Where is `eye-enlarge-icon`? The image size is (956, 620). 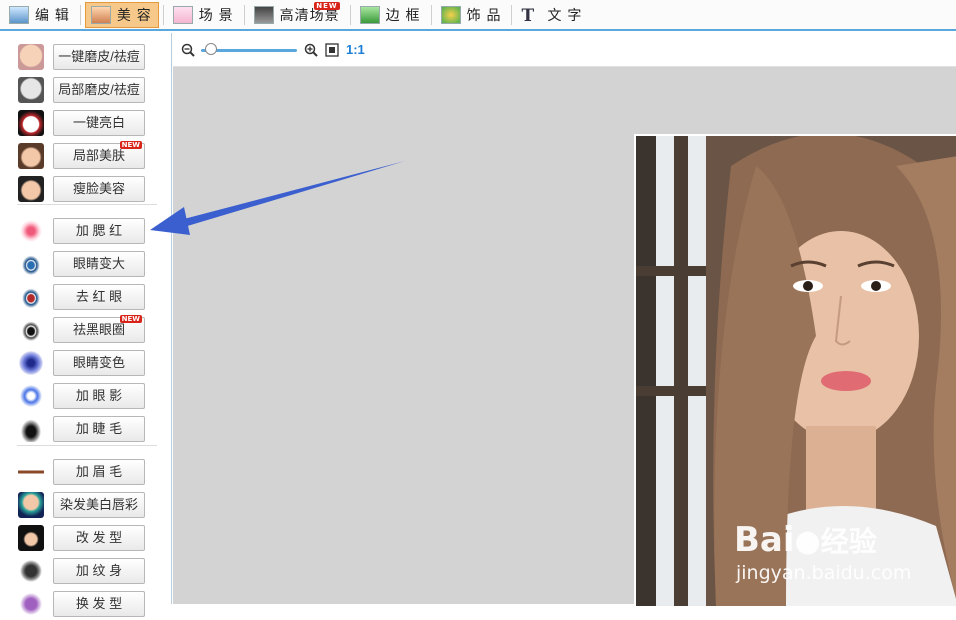 eye-enlarge-icon is located at coordinates (31, 264).